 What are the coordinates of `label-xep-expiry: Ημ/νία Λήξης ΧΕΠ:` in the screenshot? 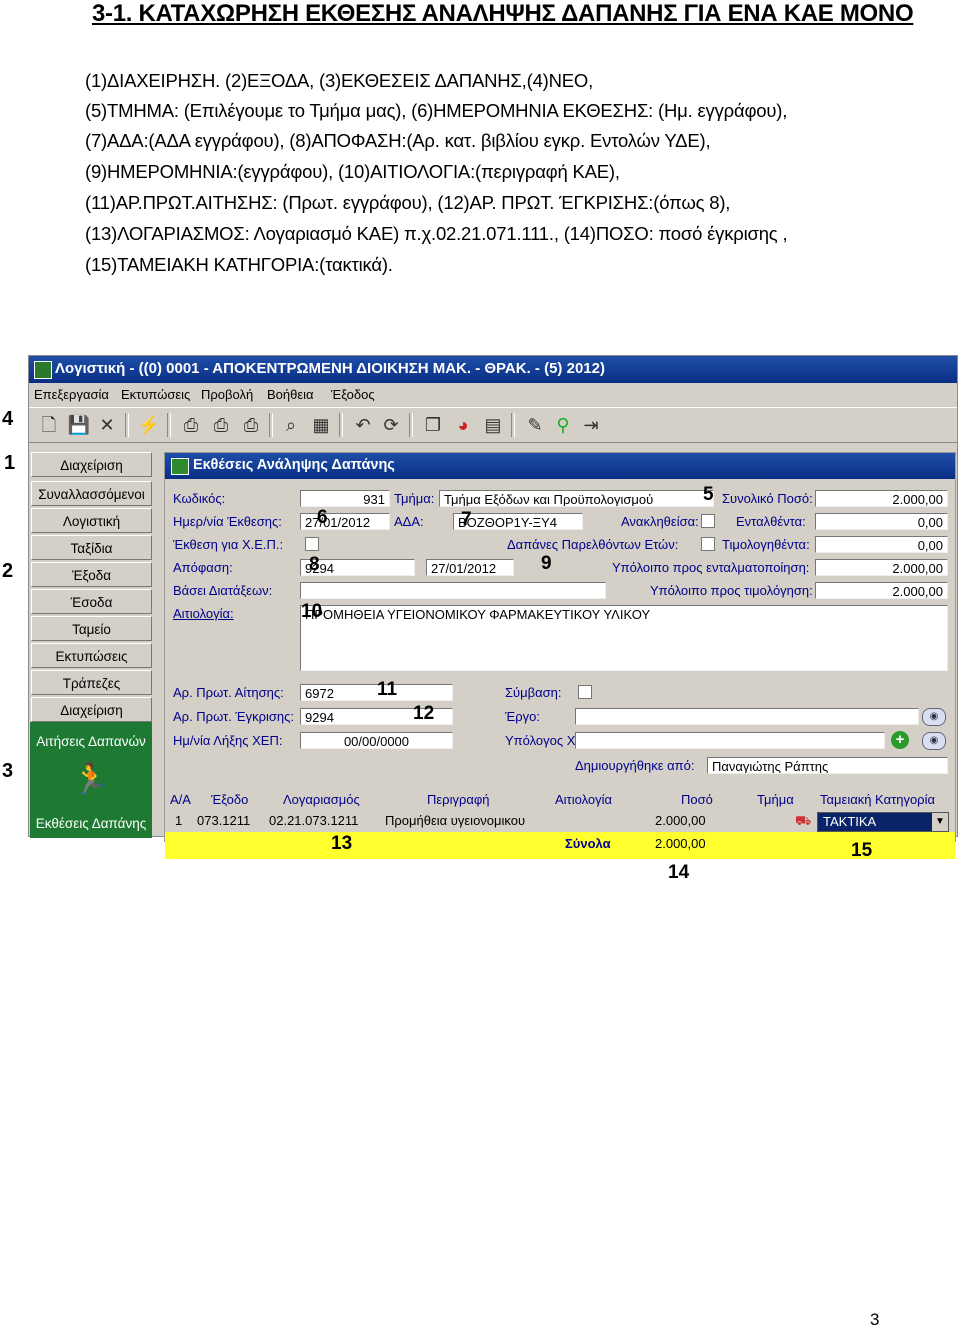 It's located at (228, 740).